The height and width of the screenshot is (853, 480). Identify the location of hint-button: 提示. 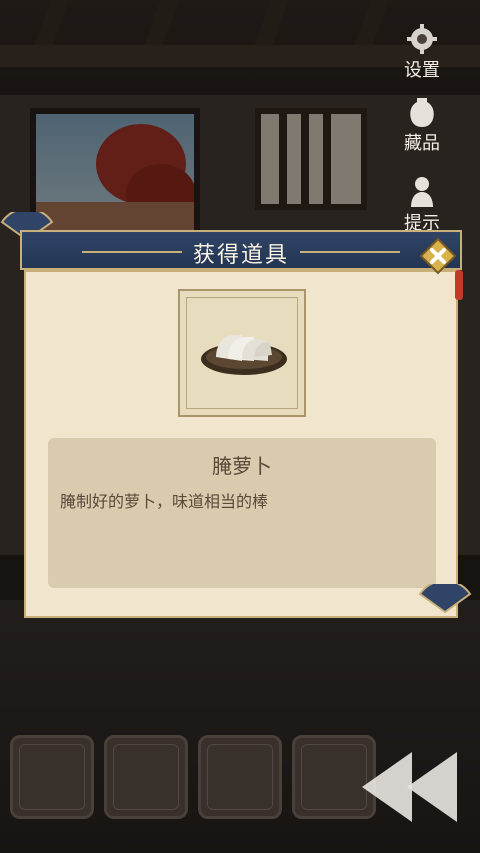
(422, 205).